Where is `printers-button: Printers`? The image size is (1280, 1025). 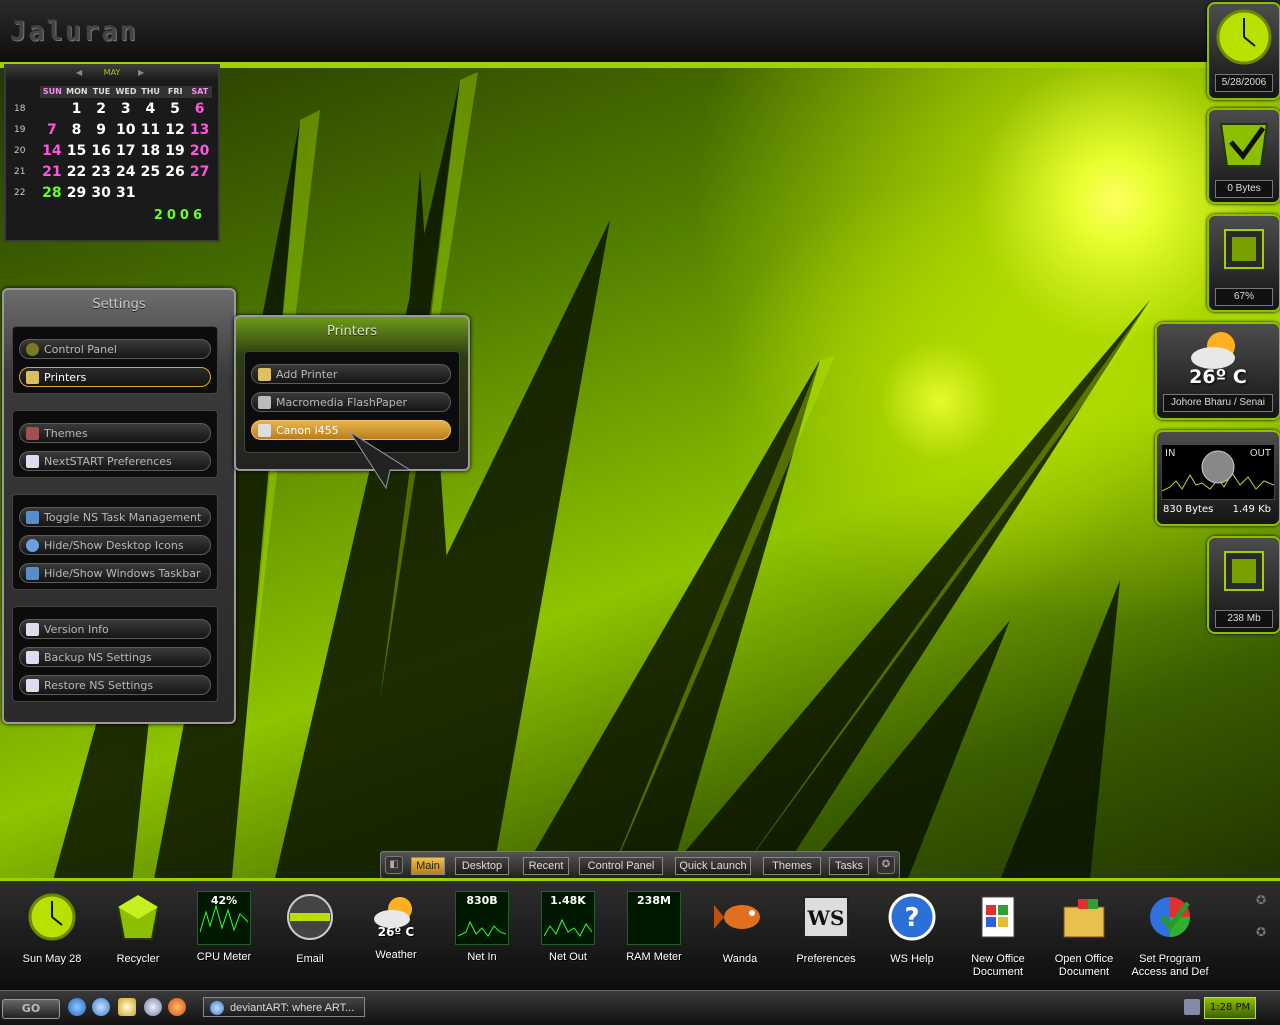 printers-button: Printers is located at coordinates (115, 377).